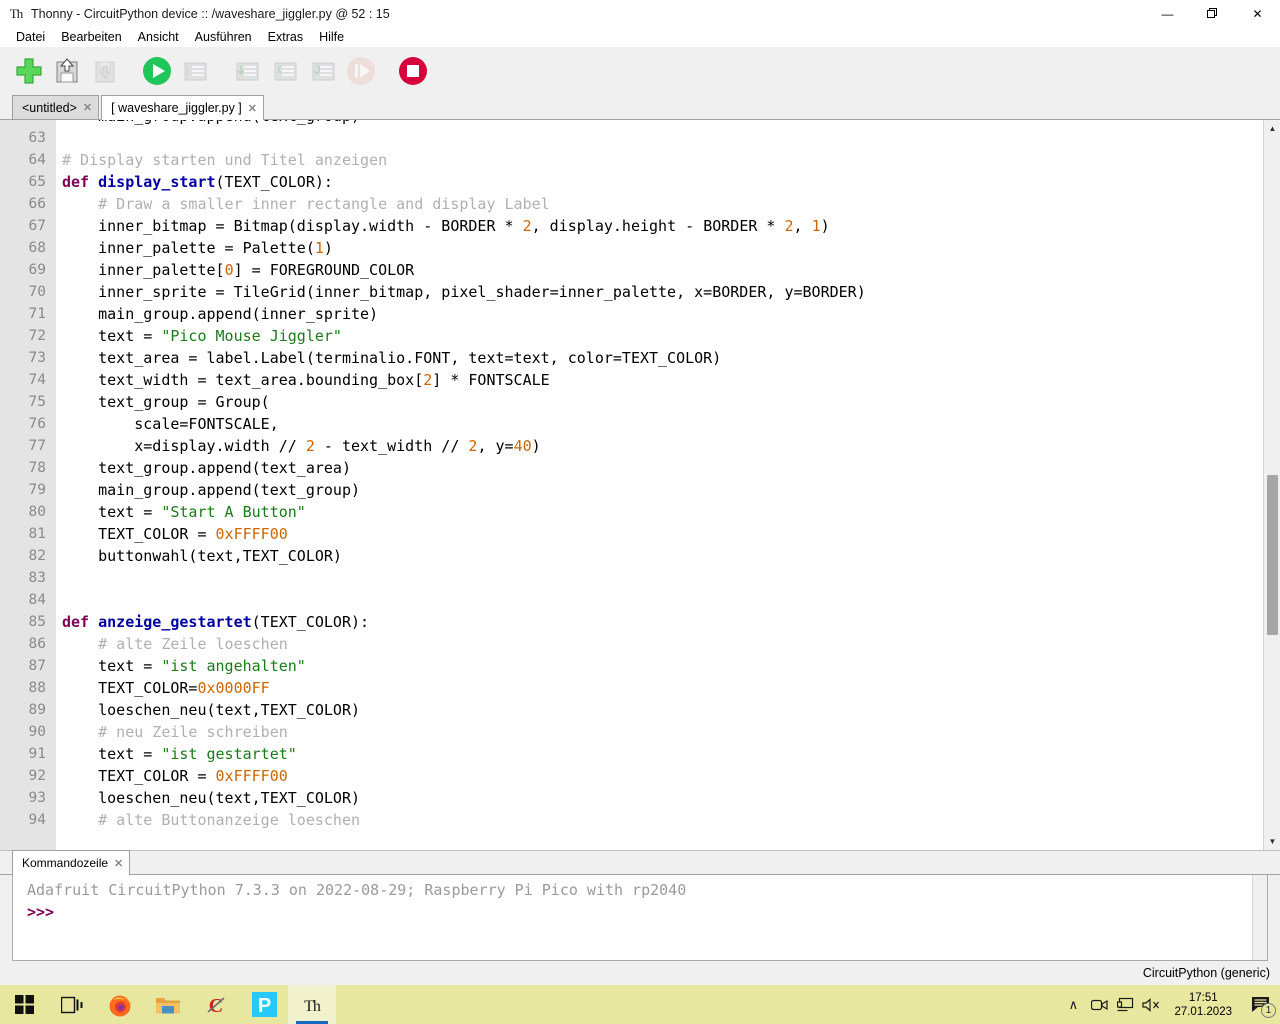 This screenshot has width=1280, height=1024. What do you see at coordinates (195, 71) in the screenshot?
I see `debug-button` at bounding box center [195, 71].